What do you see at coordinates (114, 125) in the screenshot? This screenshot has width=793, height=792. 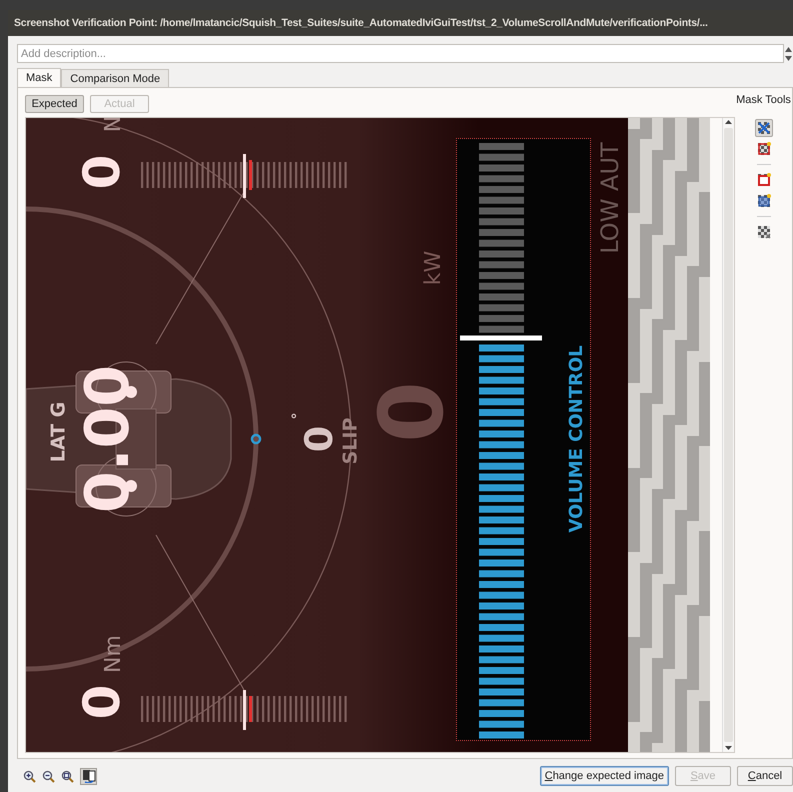 I see `torque-unit: N` at bounding box center [114, 125].